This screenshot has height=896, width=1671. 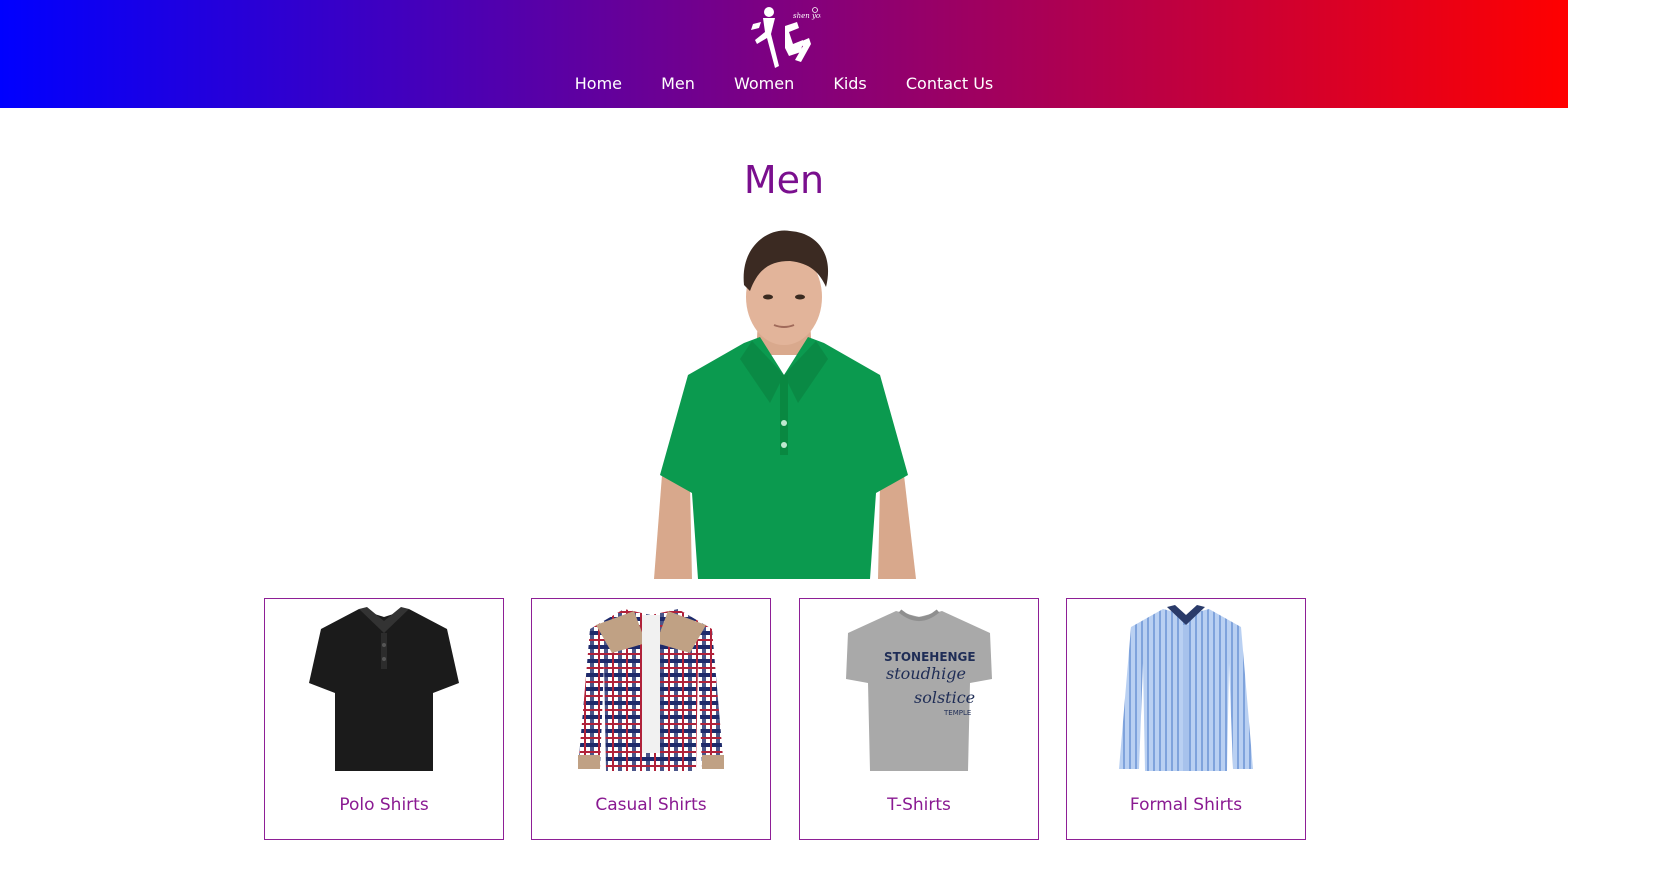 What do you see at coordinates (384, 805) in the screenshot?
I see `category-label: Polo Shirts` at bounding box center [384, 805].